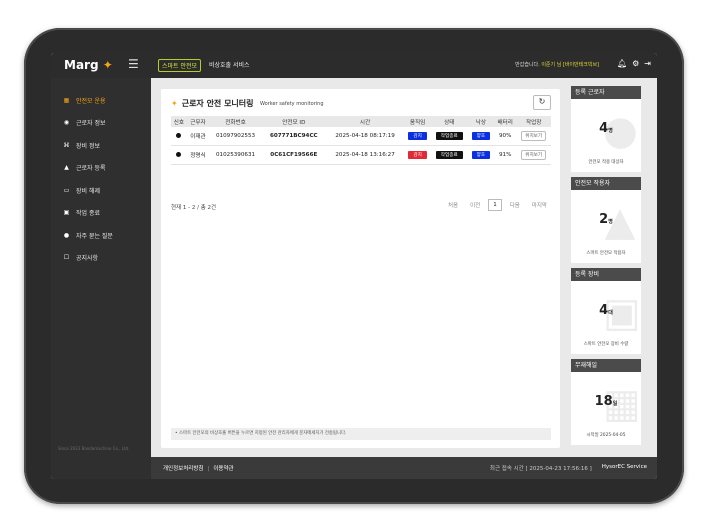  What do you see at coordinates (229, 64) in the screenshot?
I see `emergency-service-link: 비상호출 서비스` at bounding box center [229, 64].